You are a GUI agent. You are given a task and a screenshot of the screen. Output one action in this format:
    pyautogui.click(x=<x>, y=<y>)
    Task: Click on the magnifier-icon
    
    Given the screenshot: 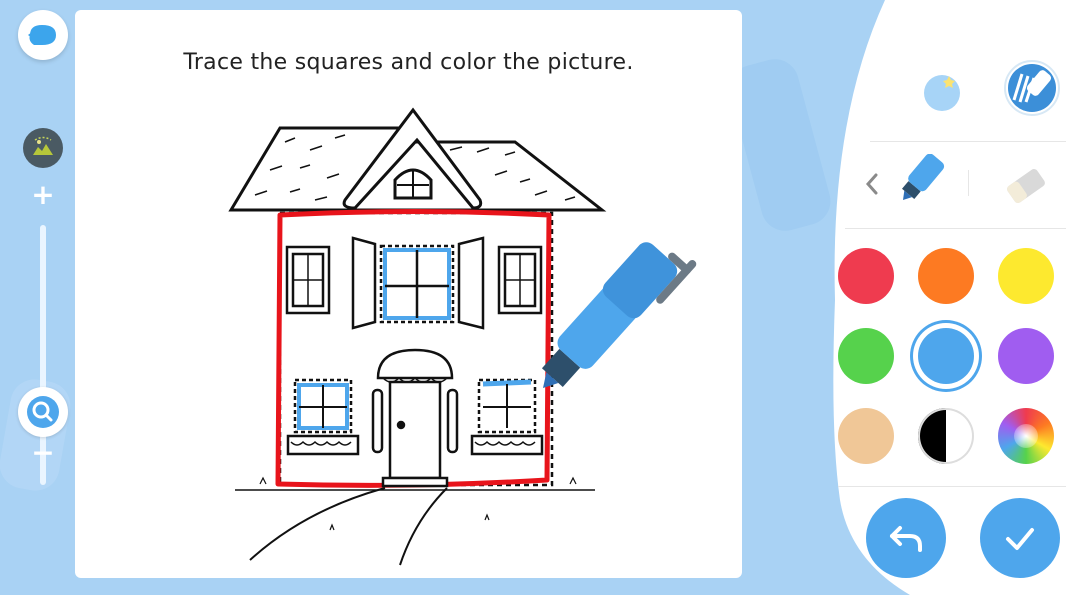 What is the action you would take?
    pyautogui.click(x=43, y=412)
    